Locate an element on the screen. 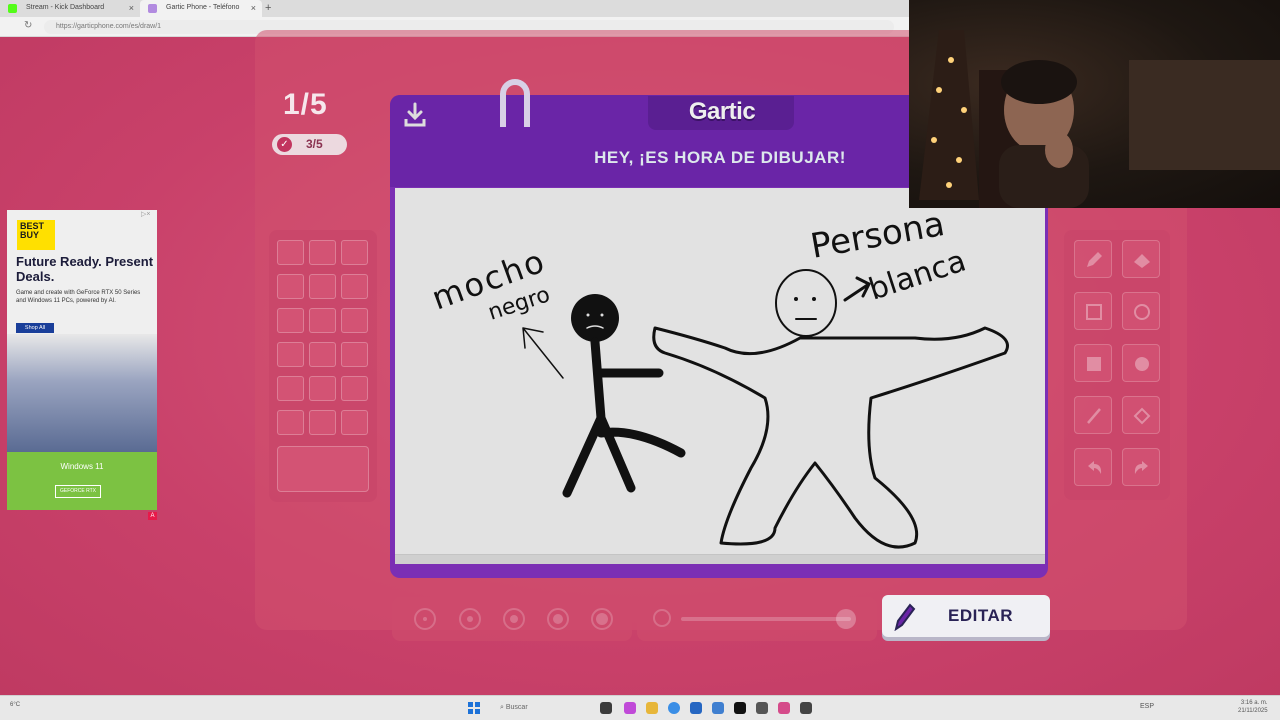  tab-gartic-phone: Gartic Phone - Teléfono Descompuesto × is located at coordinates (201, 13).